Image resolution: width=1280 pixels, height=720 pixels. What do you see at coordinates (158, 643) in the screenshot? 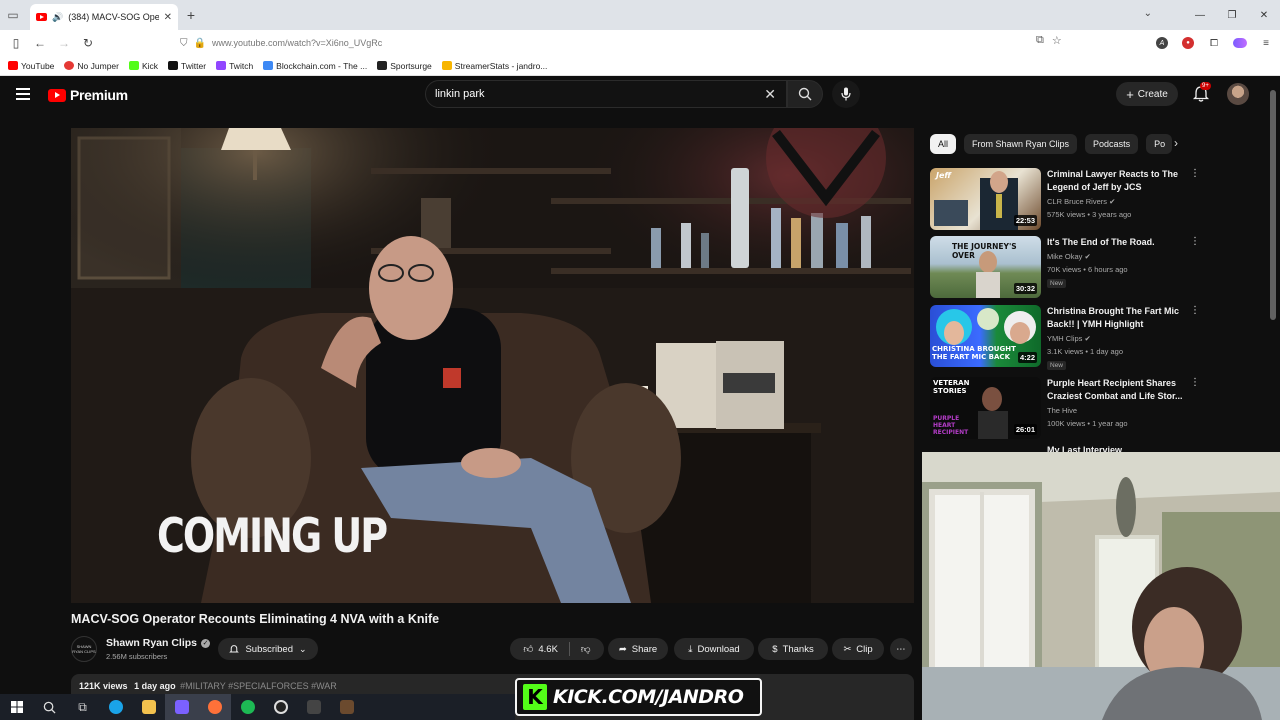
I see `channel-name-row: Shawn Ryan Clips ✓` at bounding box center [158, 643].